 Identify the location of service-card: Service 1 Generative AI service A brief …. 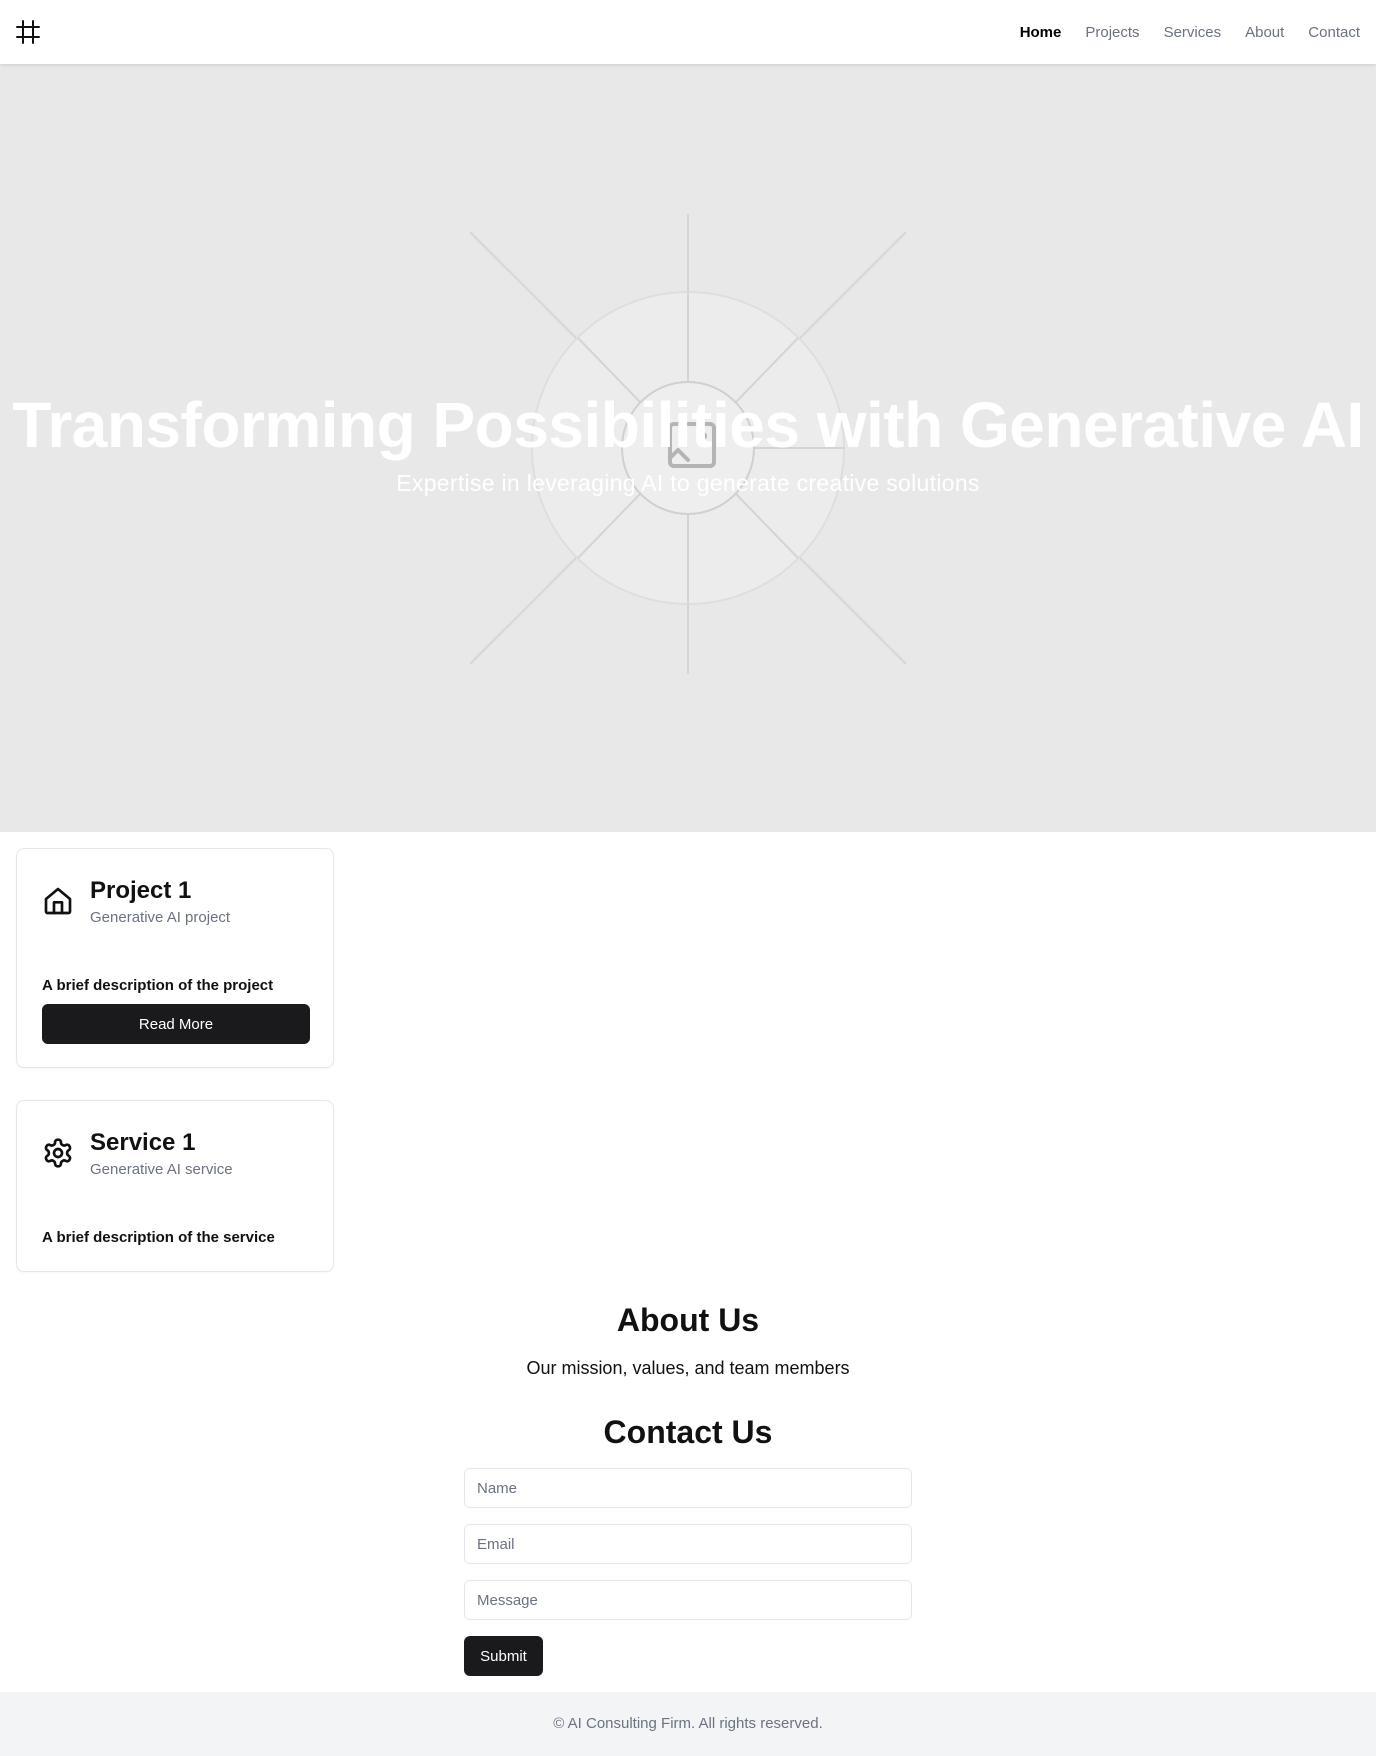
(175, 1186).